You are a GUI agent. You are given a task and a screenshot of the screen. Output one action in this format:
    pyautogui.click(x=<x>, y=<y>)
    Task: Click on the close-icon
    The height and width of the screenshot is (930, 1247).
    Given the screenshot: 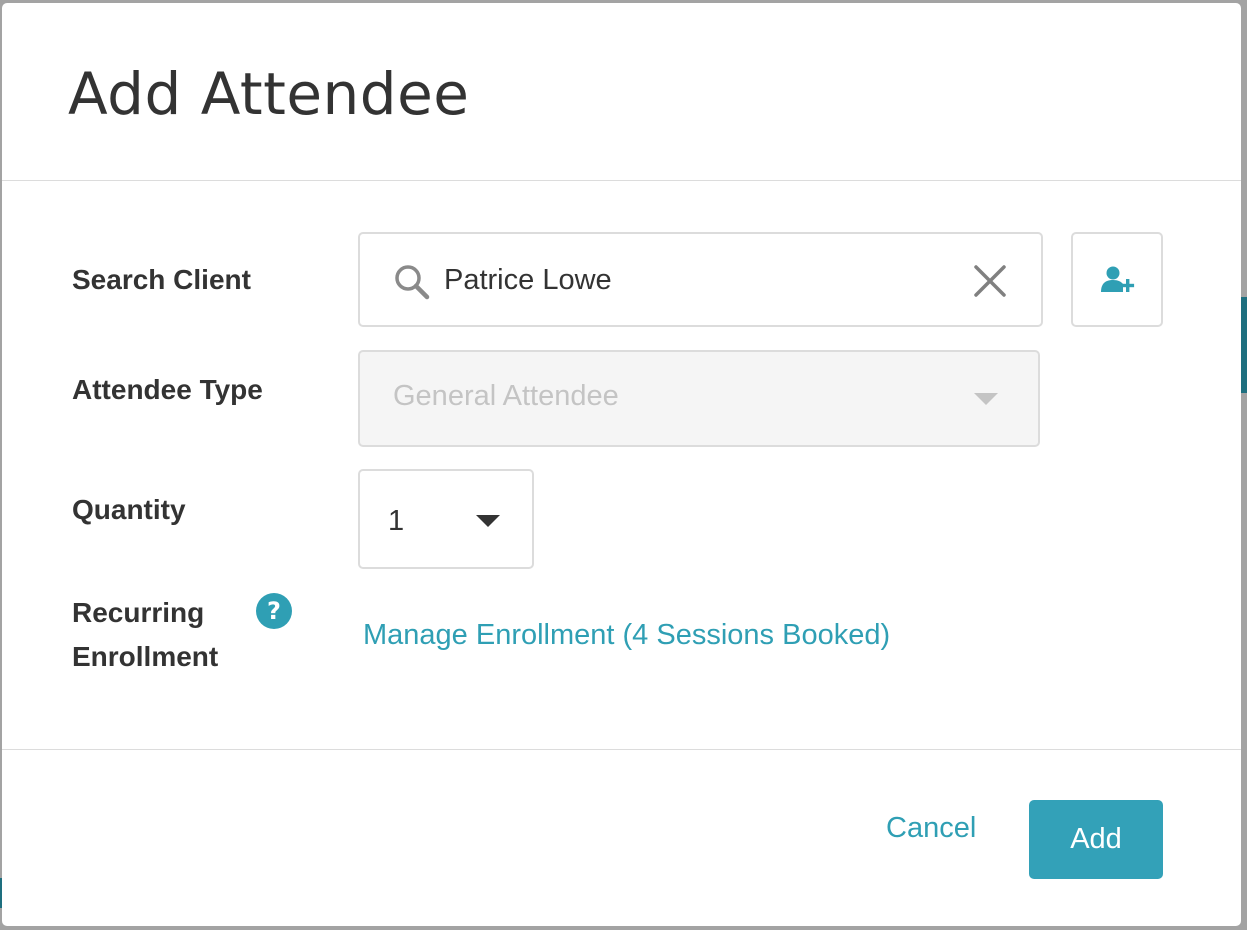 What is the action you would take?
    pyautogui.click(x=990, y=281)
    